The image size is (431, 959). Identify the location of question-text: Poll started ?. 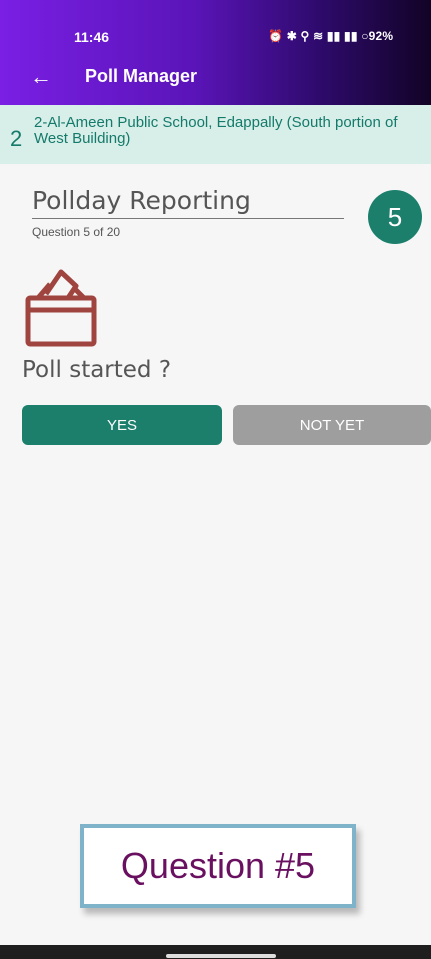
(97, 370).